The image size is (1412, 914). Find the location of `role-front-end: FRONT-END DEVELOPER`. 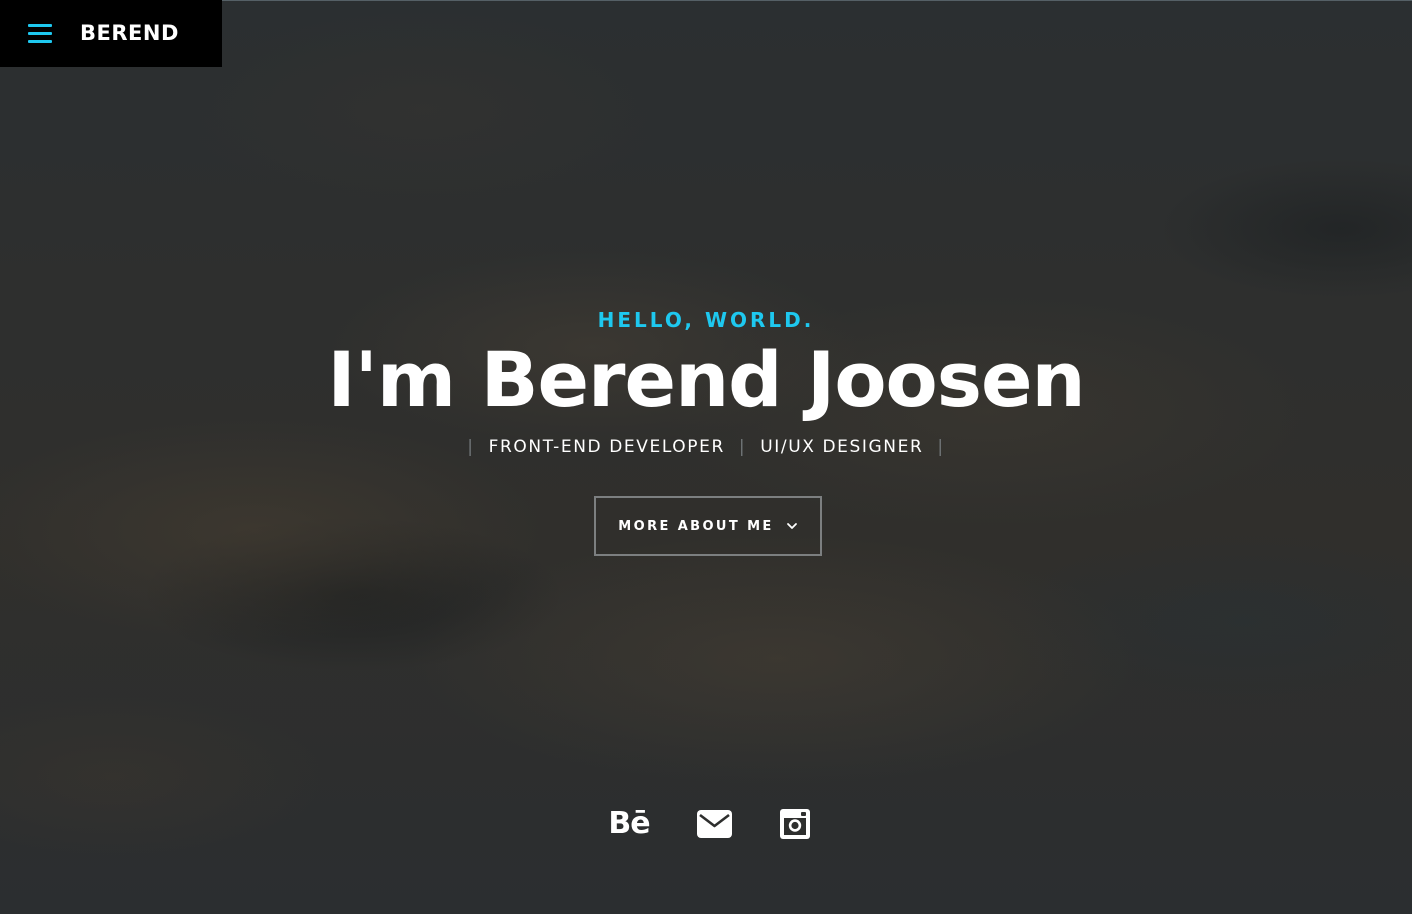

role-front-end: FRONT-END DEVELOPER is located at coordinates (606, 447).